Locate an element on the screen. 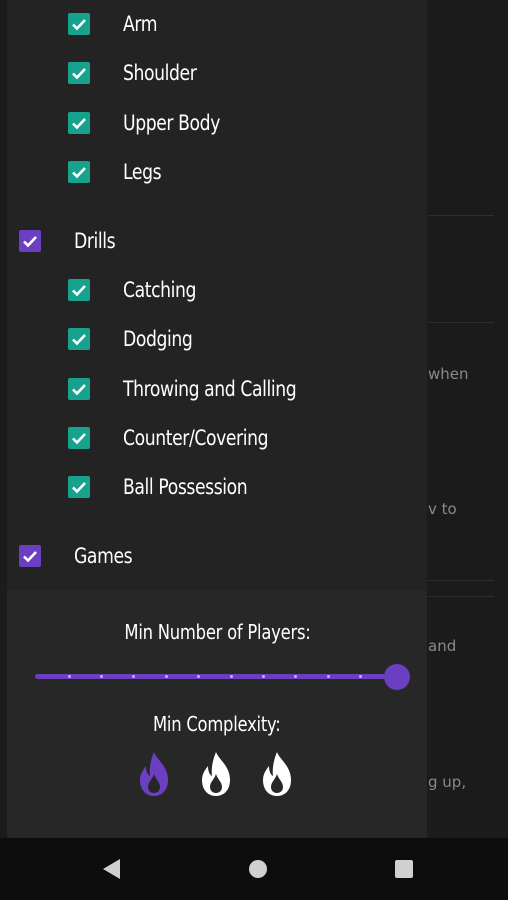 The height and width of the screenshot is (900, 508). filter-item-label: Throwing and Calling is located at coordinates (210, 389).